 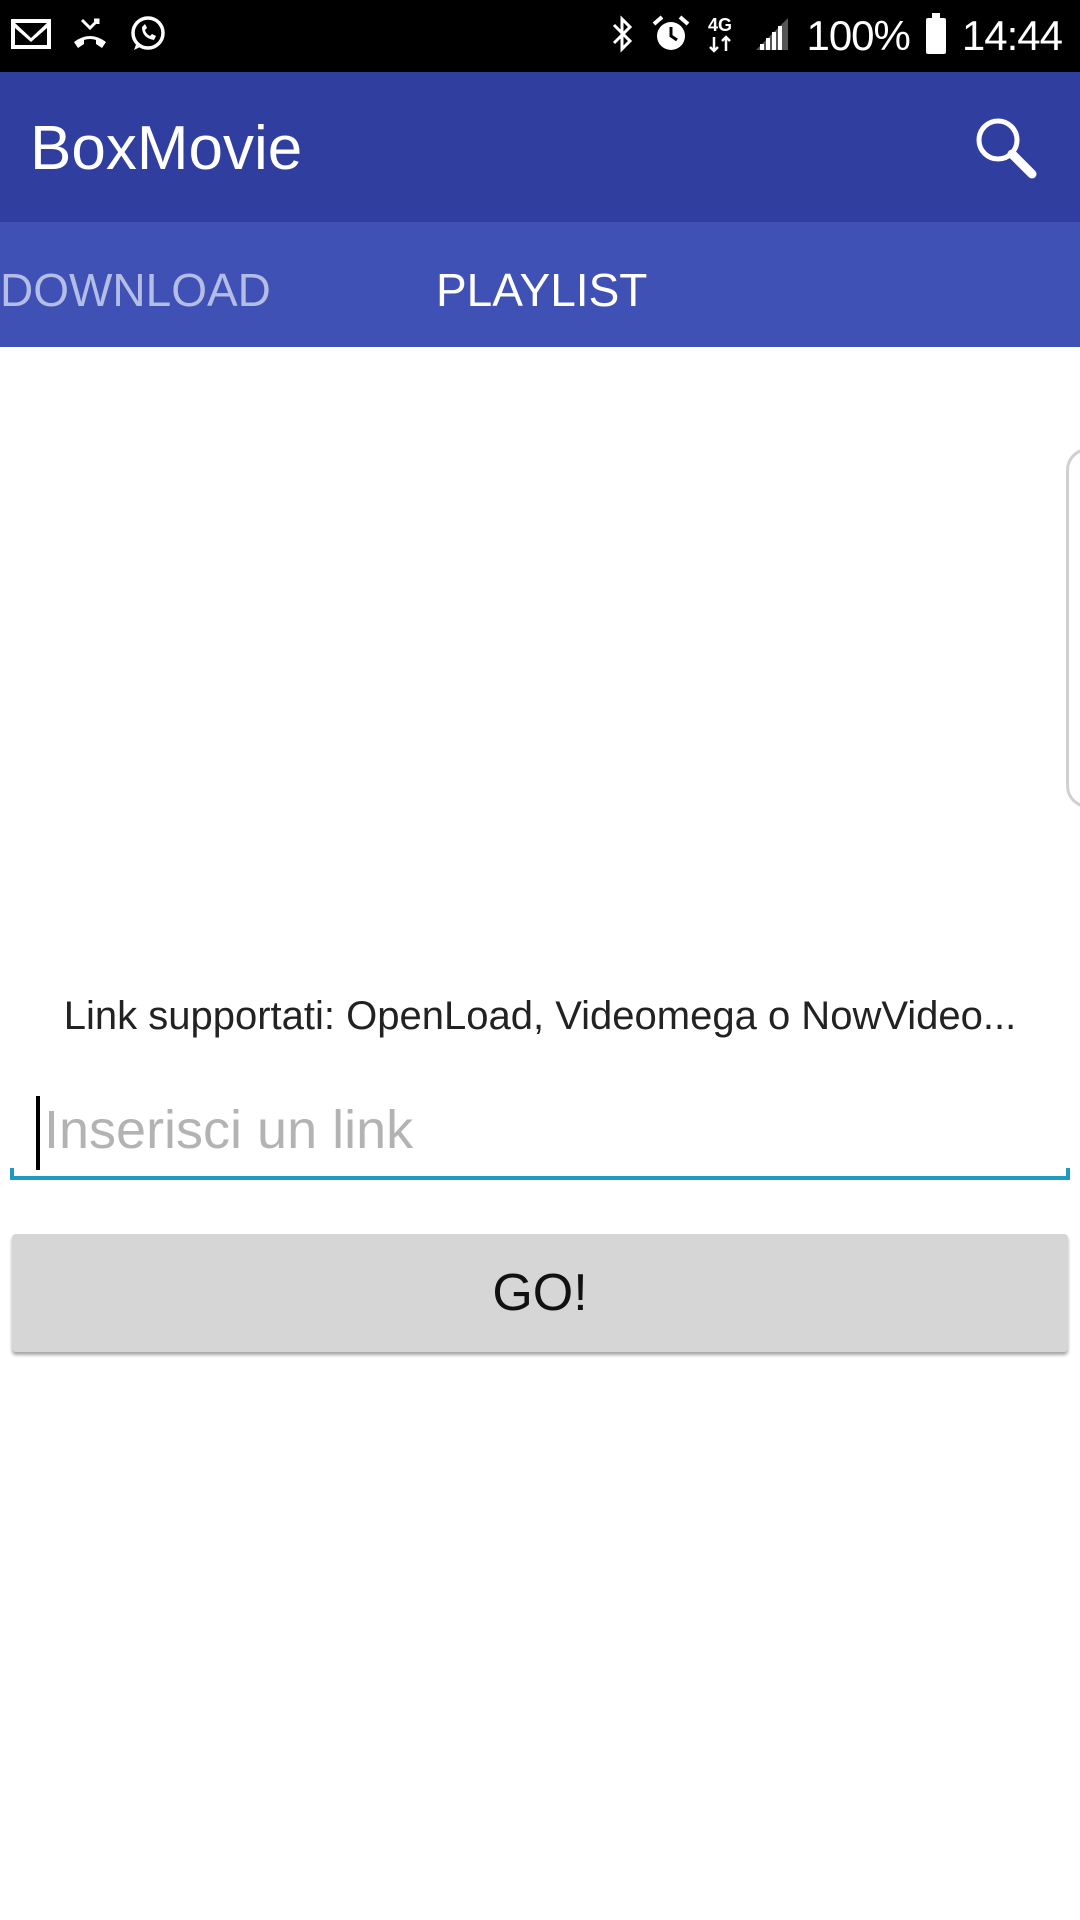 What do you see at coordinates (540, 36) in the screenshot?
I see `status-bar: 4G 100% 14:44` at bounding box center [540, 36].